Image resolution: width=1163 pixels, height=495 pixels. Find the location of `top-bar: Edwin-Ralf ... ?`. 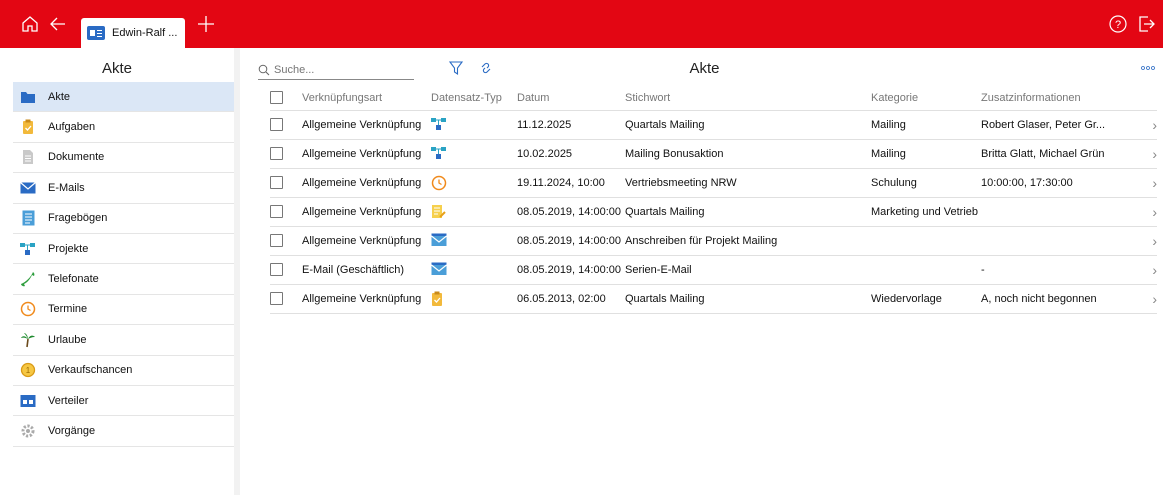

top-bar: Edwin-Ralf ... ? is located at coordinates (581, 24).